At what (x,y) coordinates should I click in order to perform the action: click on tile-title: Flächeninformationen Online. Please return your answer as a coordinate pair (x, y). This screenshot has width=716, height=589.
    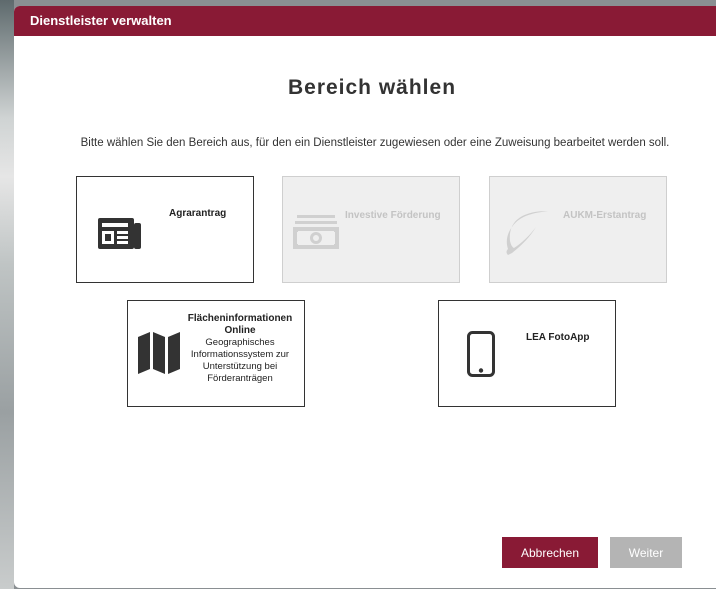
    Looking at the image, I should click on (240, 324).